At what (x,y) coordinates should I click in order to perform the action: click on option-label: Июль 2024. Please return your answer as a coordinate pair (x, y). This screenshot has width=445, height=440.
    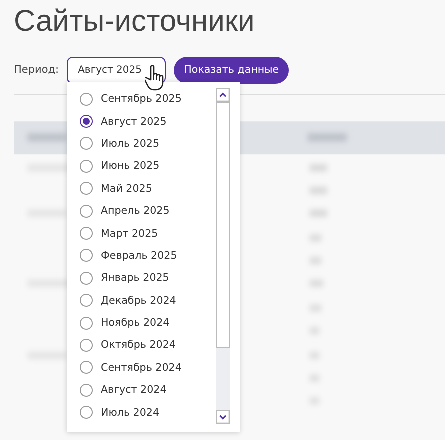
    Looking at the image, I should click on (130, 412).